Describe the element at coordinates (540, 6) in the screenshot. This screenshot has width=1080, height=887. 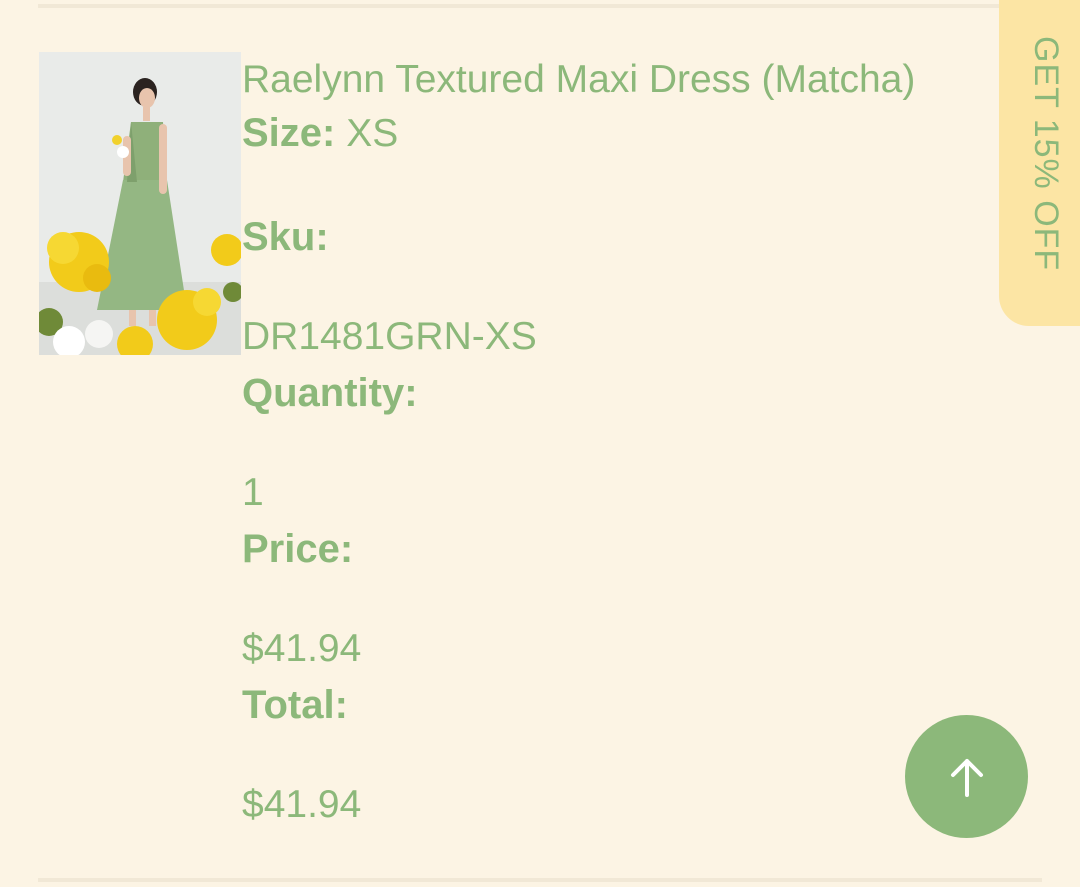
I see `top-divider` at that location.